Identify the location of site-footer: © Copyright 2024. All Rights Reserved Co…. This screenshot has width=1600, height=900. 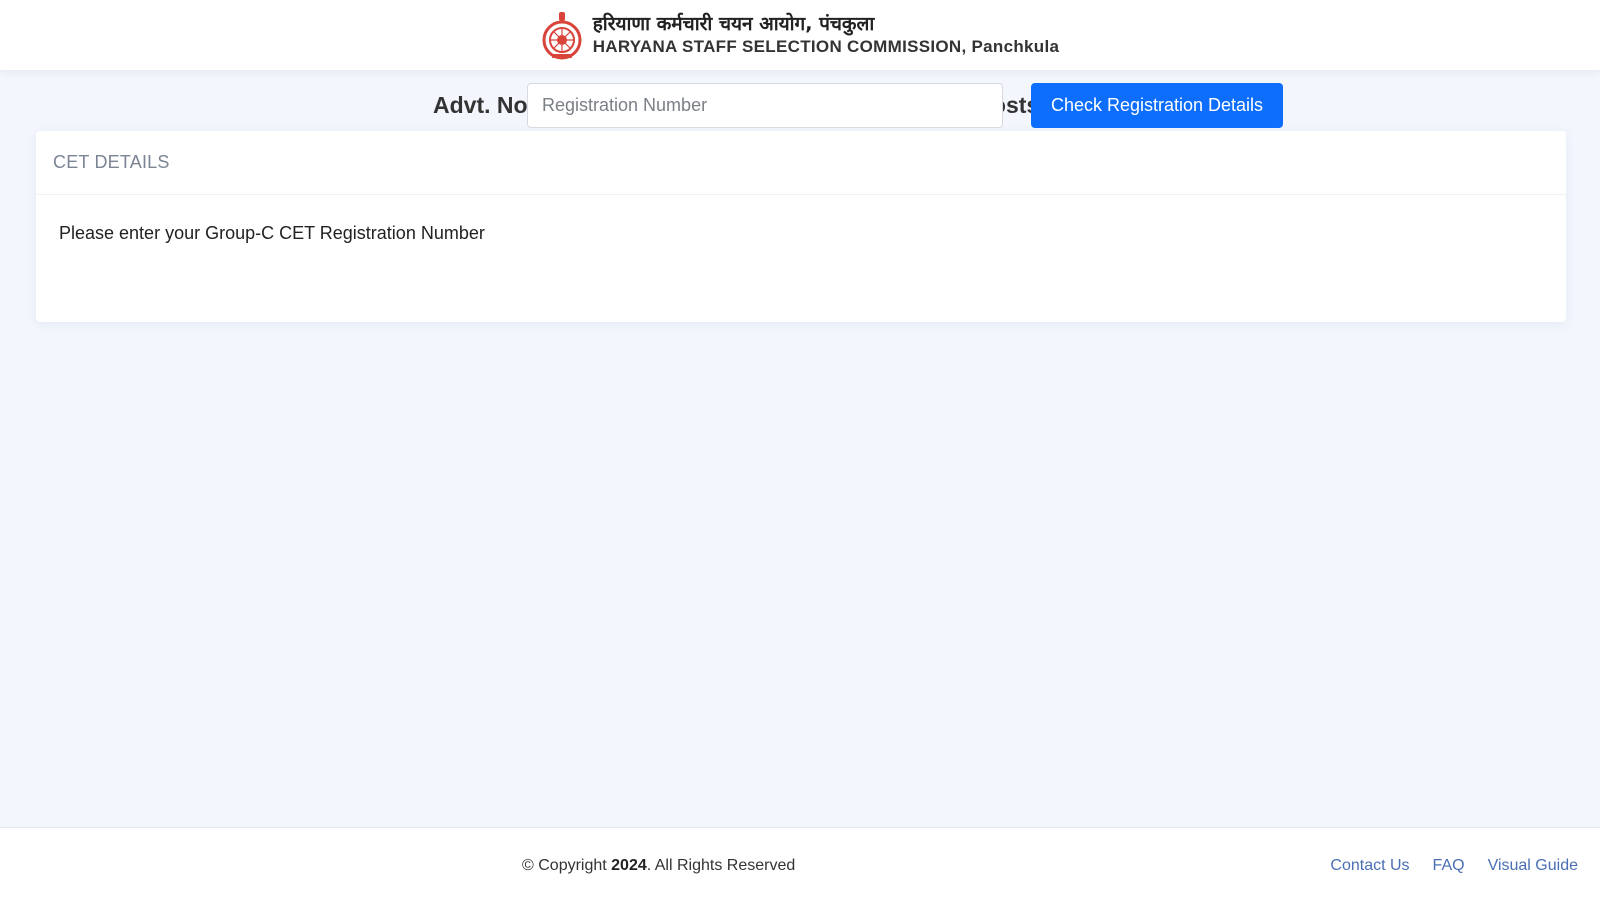
(800, 863).